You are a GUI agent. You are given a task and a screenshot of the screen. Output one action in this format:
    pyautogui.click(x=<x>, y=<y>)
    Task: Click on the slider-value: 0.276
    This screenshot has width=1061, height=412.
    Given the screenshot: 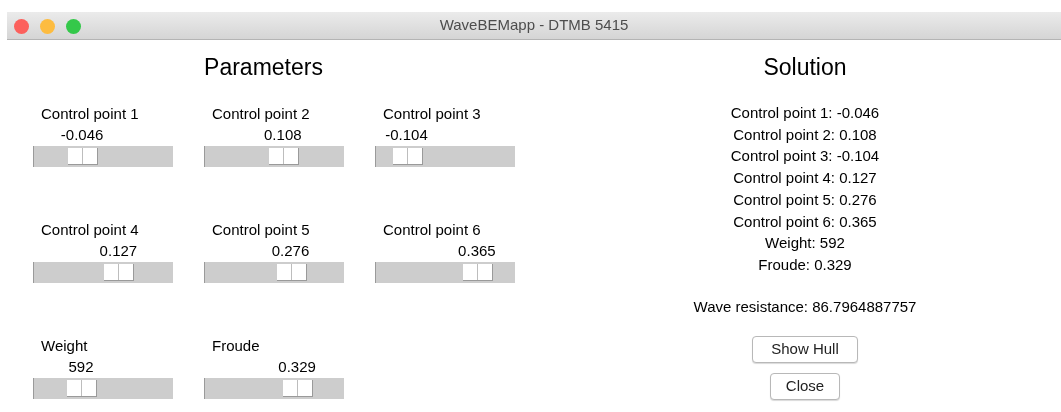 What is the action you would take?
    pyautogui.click(x=290, y=251)
    